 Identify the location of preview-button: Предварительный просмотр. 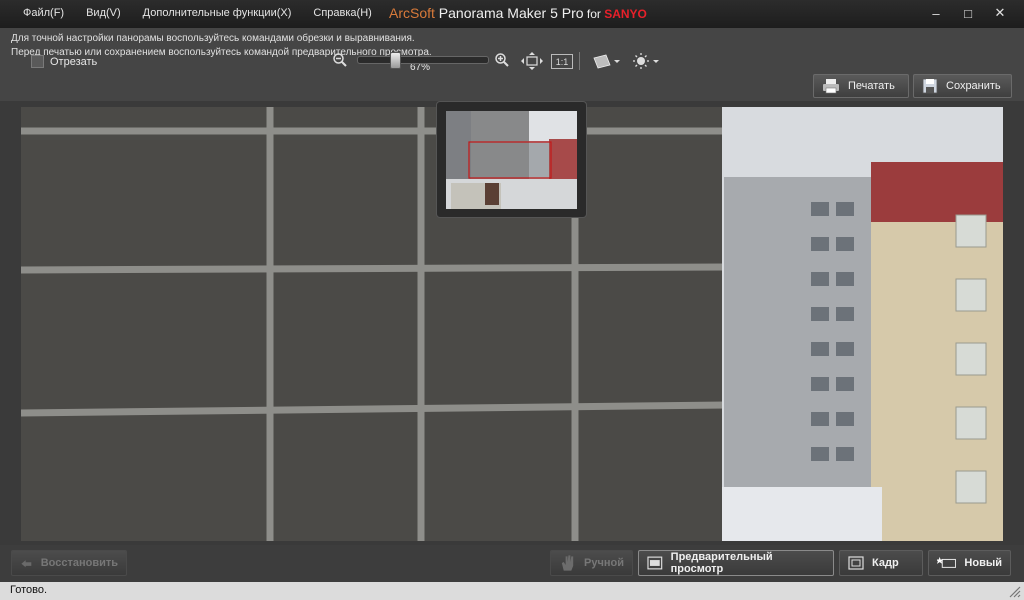
(736, 563).